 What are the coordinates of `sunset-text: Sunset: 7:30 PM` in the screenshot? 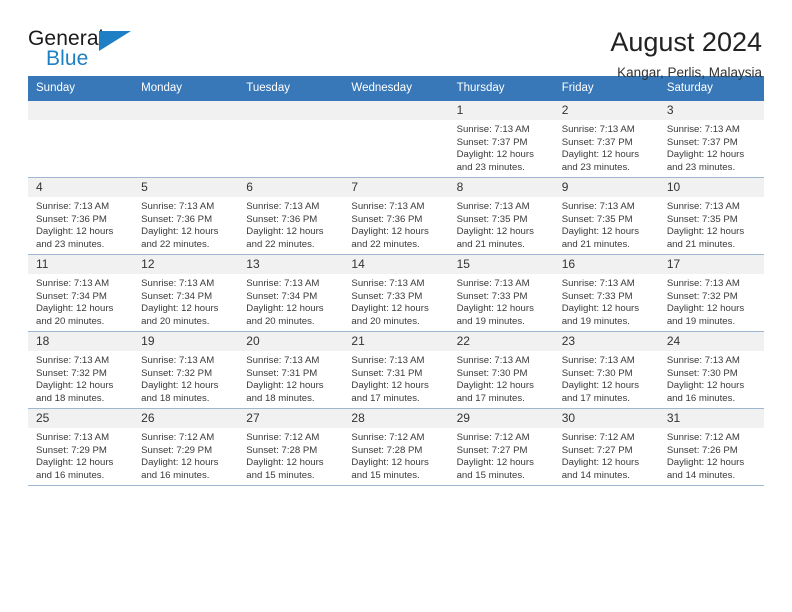 It's located at (597, 373).